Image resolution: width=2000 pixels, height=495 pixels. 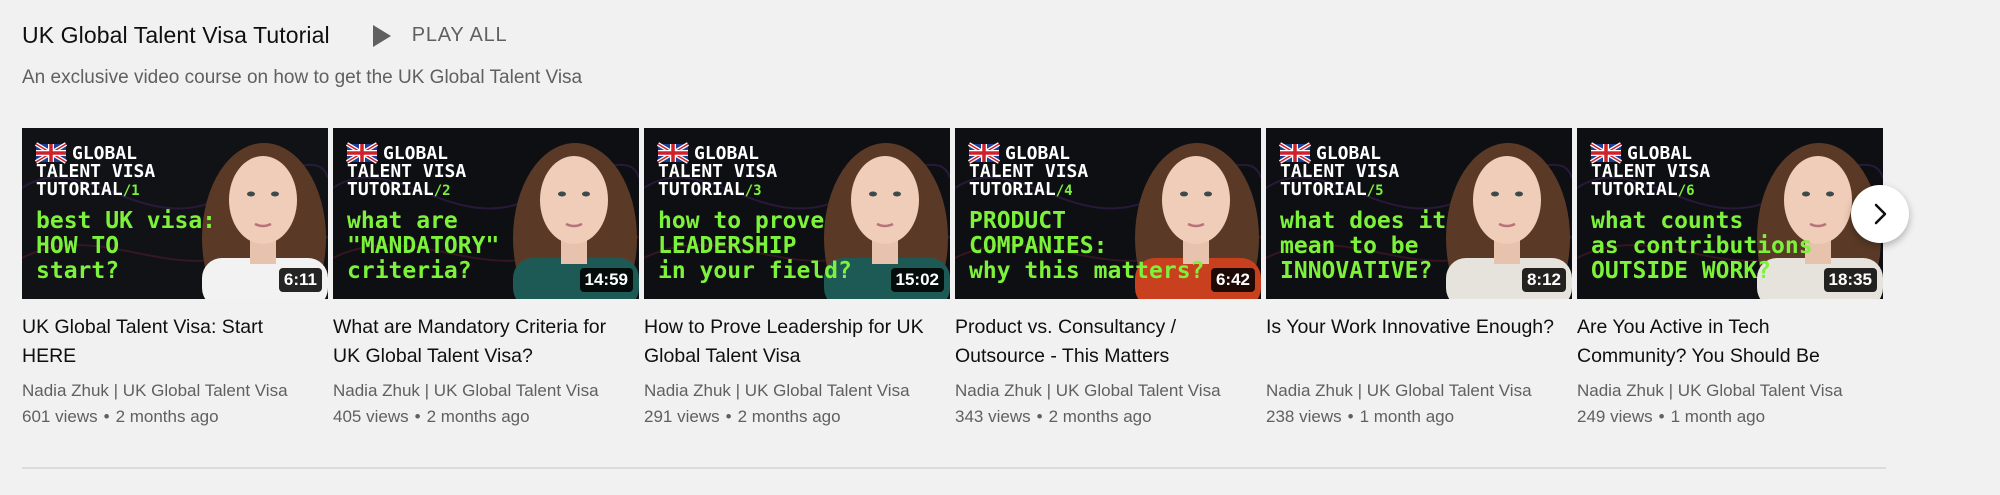 What do you see at coordinates (1667, 221) in the screenshot?
I see `svg-text: what counts` at bounding box center [1667, 221].